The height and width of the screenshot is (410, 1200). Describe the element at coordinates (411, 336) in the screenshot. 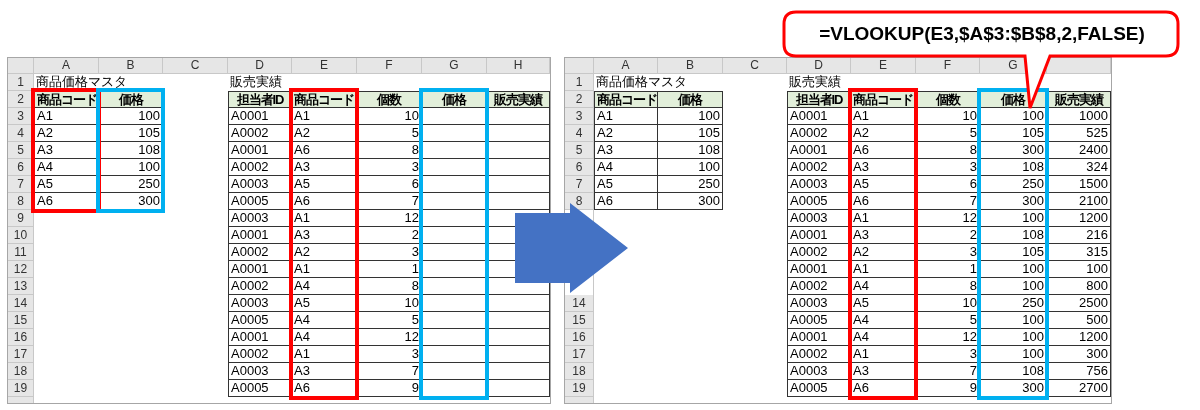

I see `table-cell: 12` at that location.